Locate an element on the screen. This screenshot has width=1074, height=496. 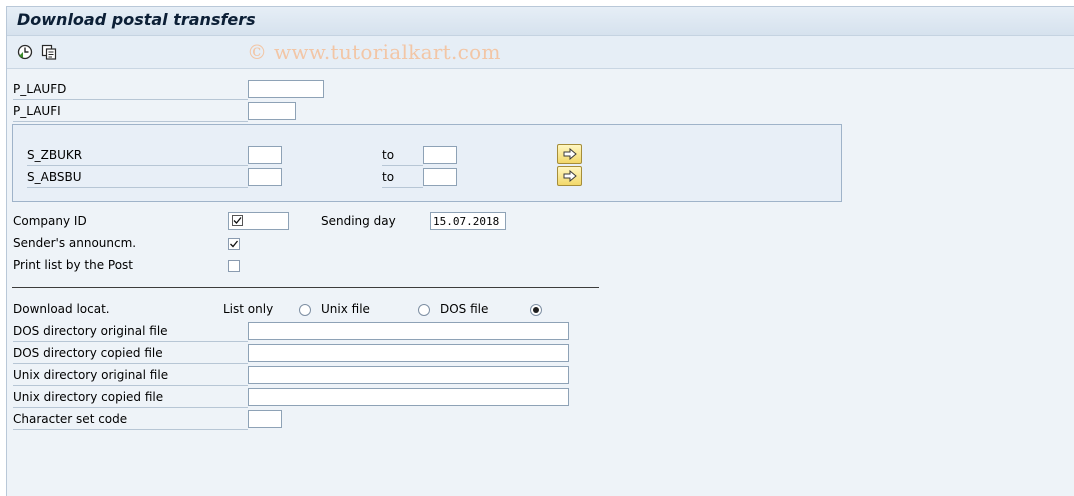
s-zbukr-from-input is located at coordinates (265, 155).